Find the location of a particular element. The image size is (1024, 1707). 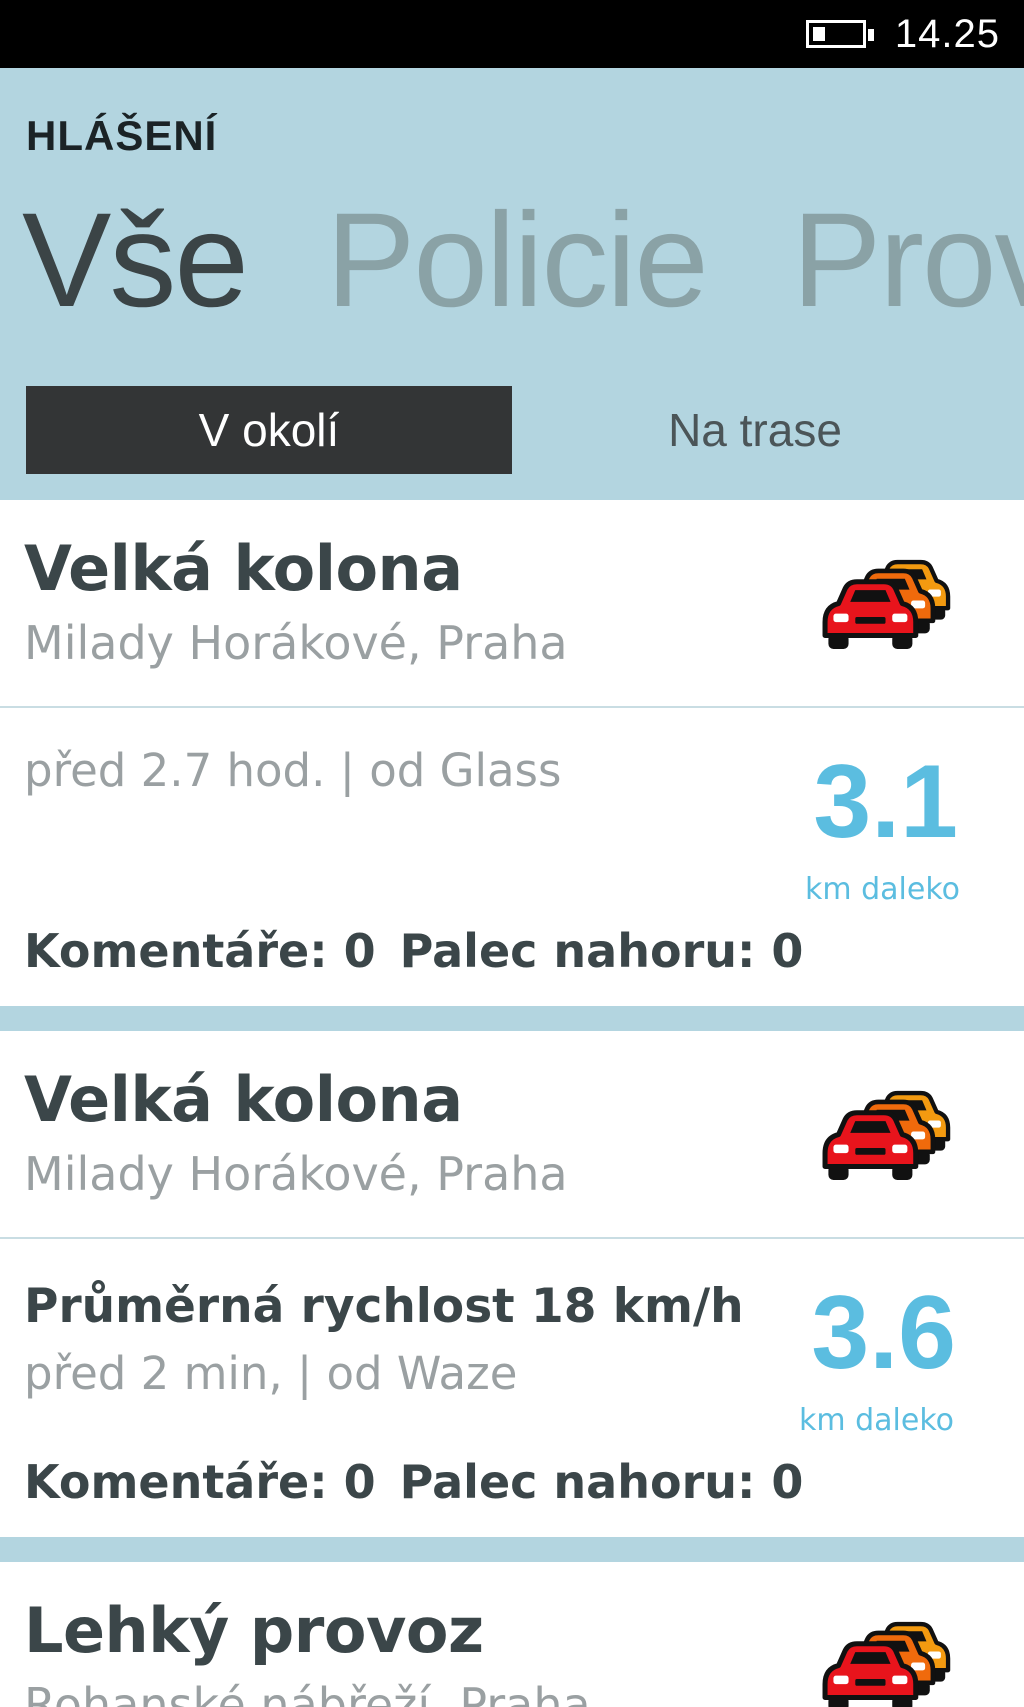

report-card-header: Lehký provoz Rohanské nábřeží, Praha is located at coordinates (512, 1634).